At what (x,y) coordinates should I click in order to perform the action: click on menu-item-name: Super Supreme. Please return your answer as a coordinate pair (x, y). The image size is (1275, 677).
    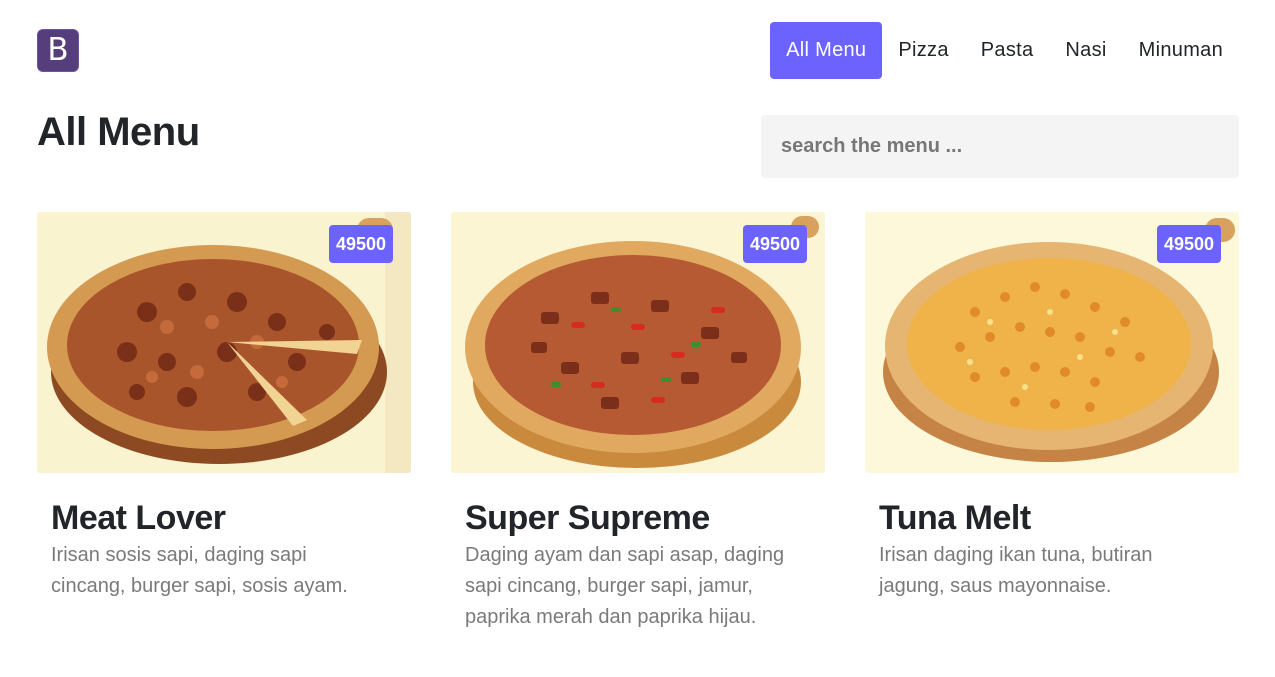
    Looking at the image, I should click on (587, 518).